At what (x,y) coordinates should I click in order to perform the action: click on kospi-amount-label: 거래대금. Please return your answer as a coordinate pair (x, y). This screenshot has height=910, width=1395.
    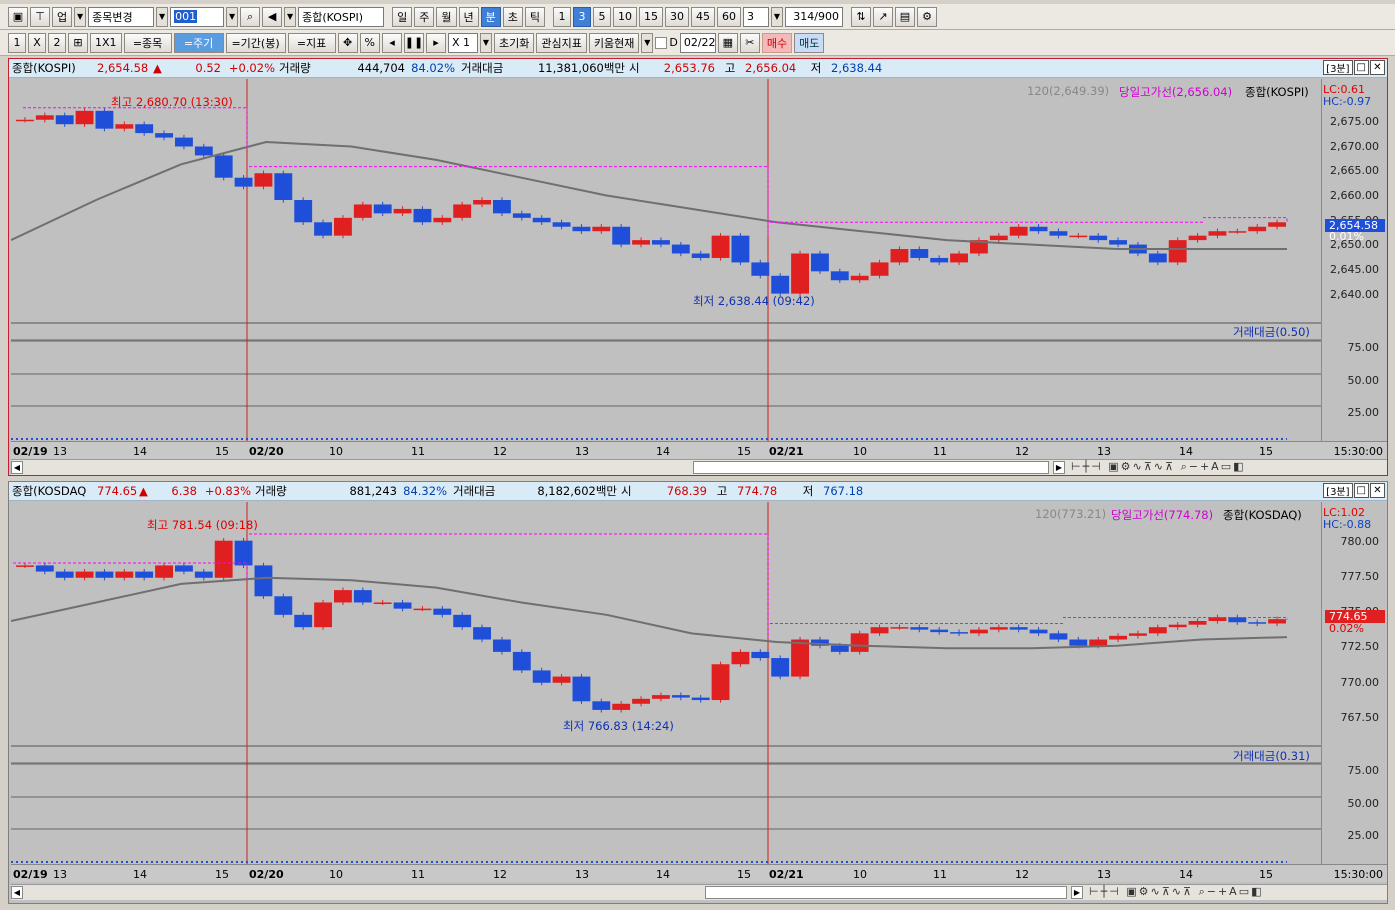
    Looking at the image, I should click on (482, 68).